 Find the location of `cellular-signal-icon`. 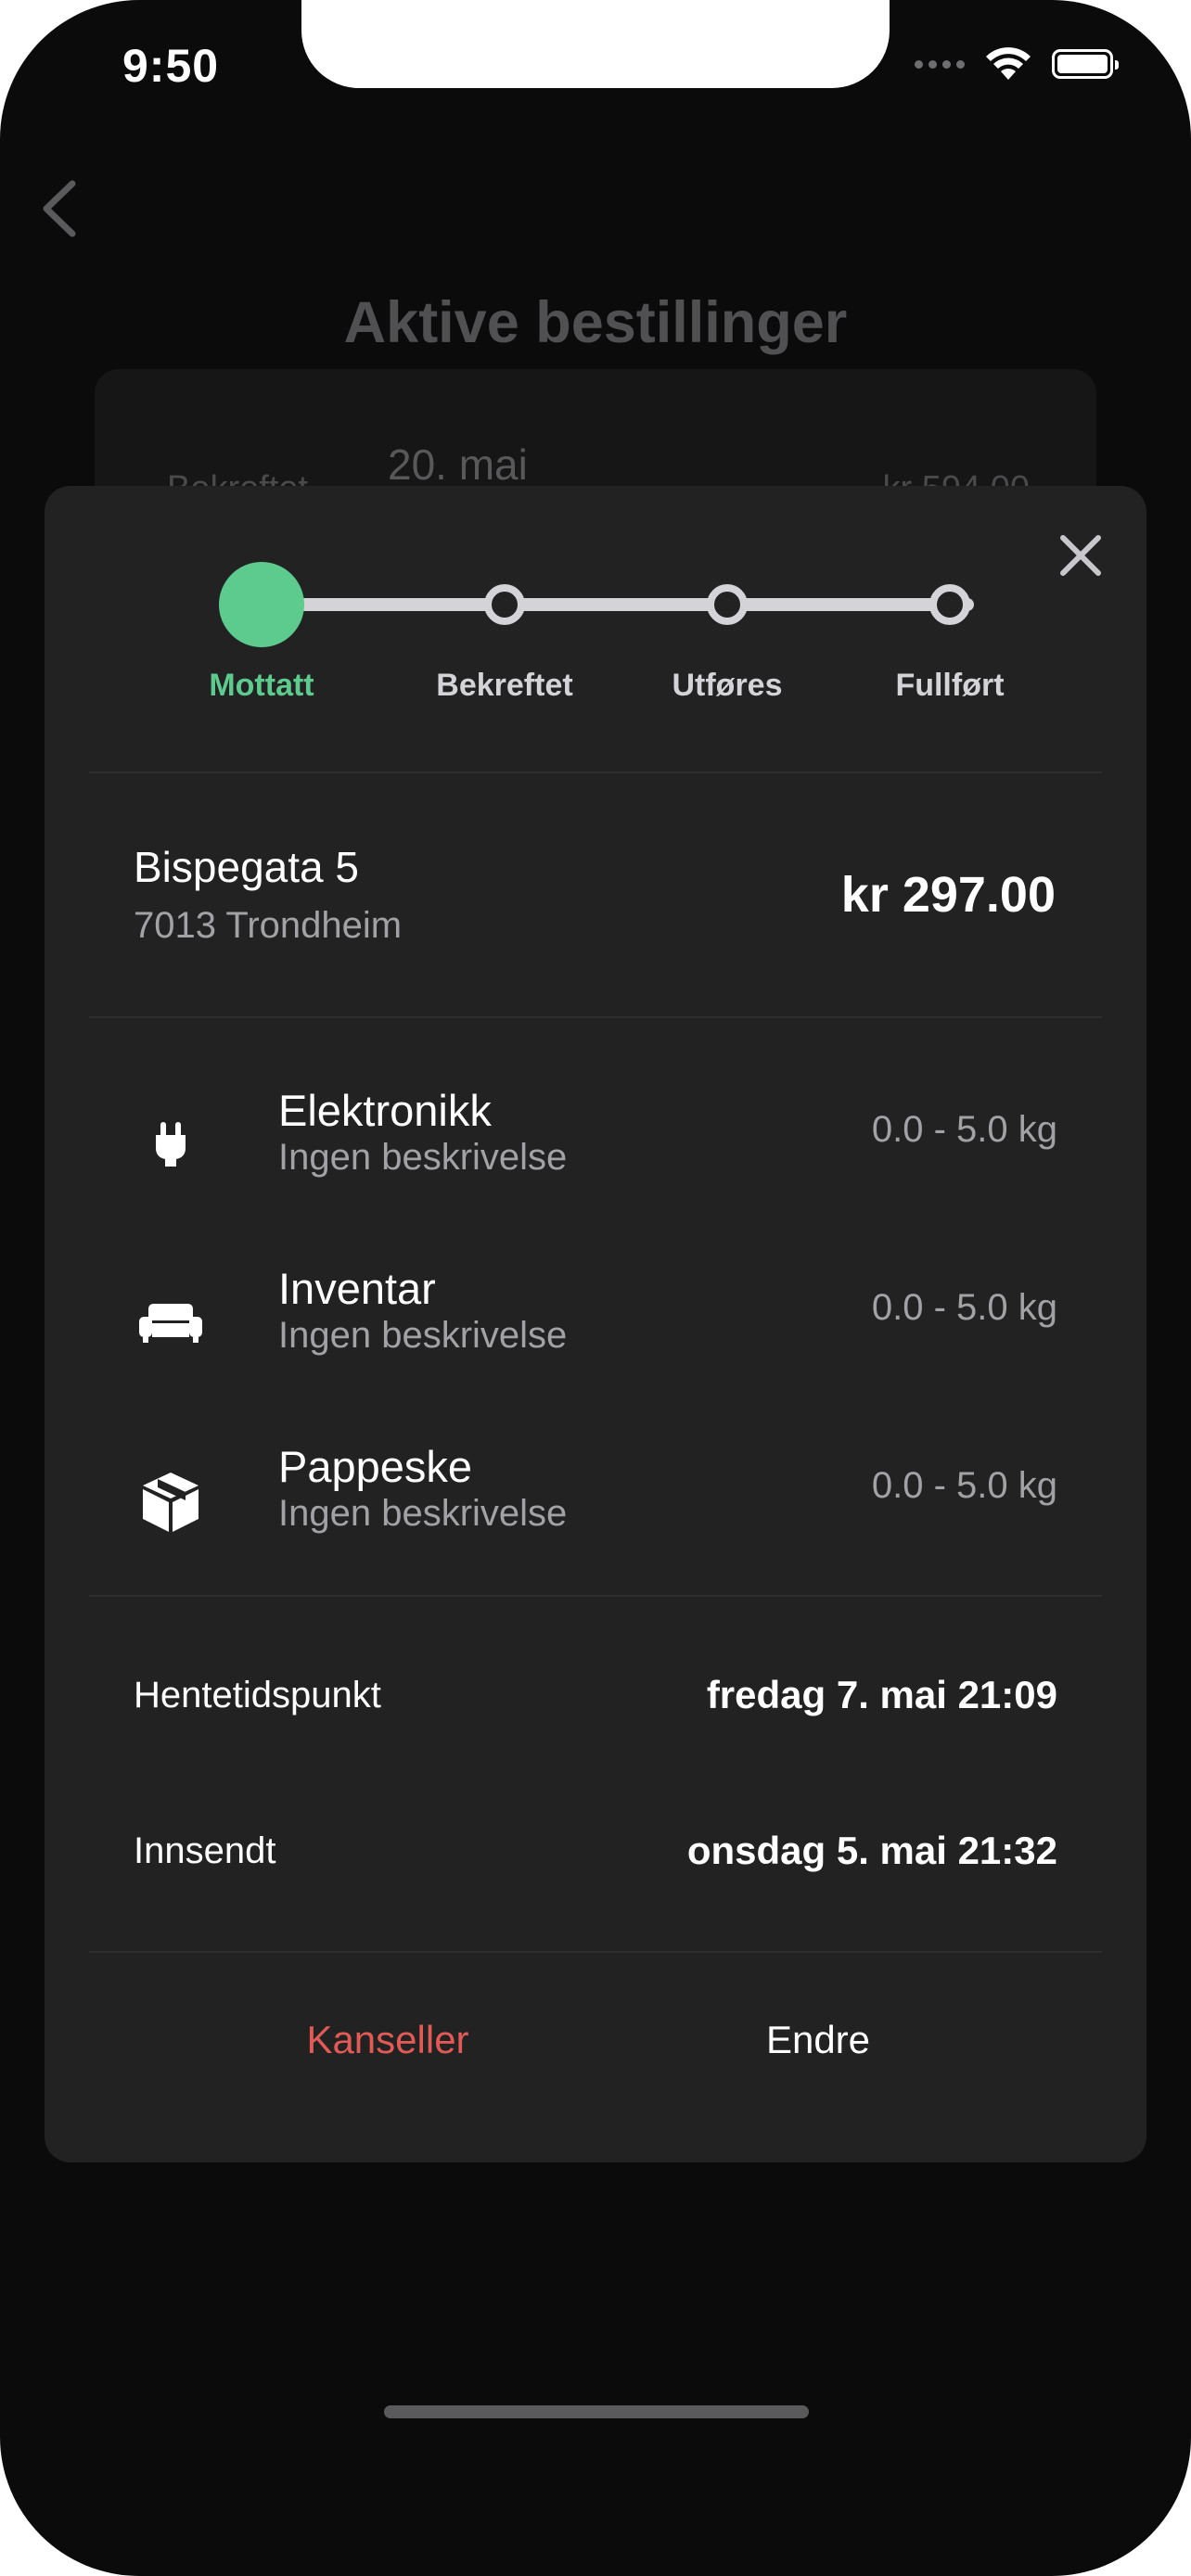

cellular-signal-icon is located at coordinates (940, 64).